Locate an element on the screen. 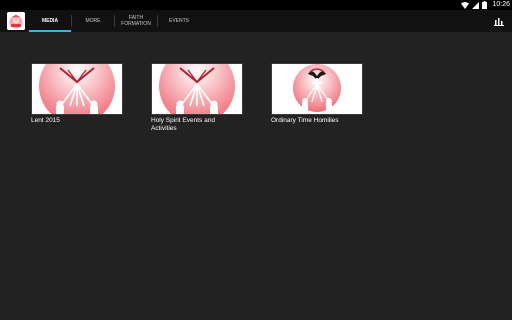 The width and height of the screenshot is (512, 320). app-logo is located at coordinates (16, 21).